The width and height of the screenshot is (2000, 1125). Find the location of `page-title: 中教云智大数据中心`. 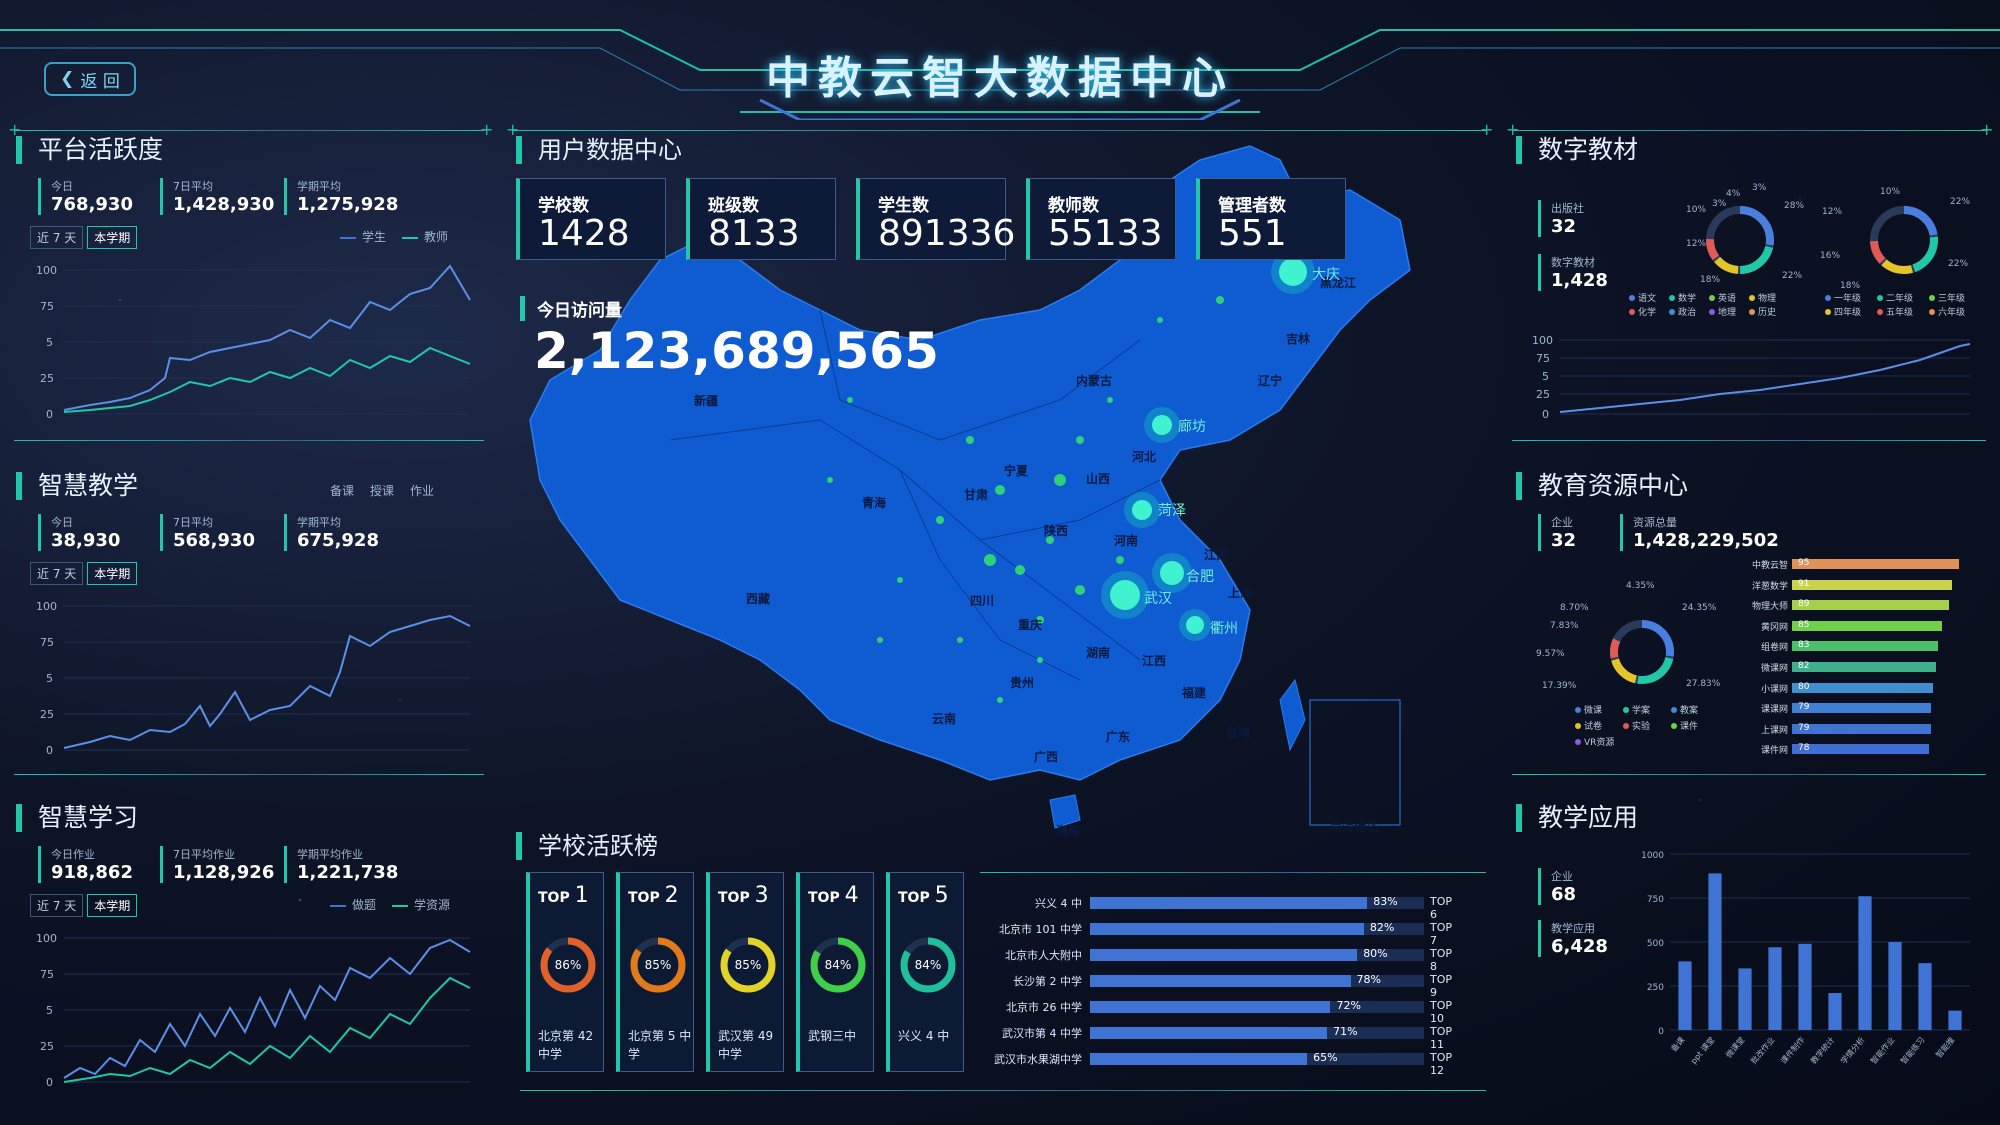

page-title: 中教云智大数据中心 is located at coordinates (1000, 78).